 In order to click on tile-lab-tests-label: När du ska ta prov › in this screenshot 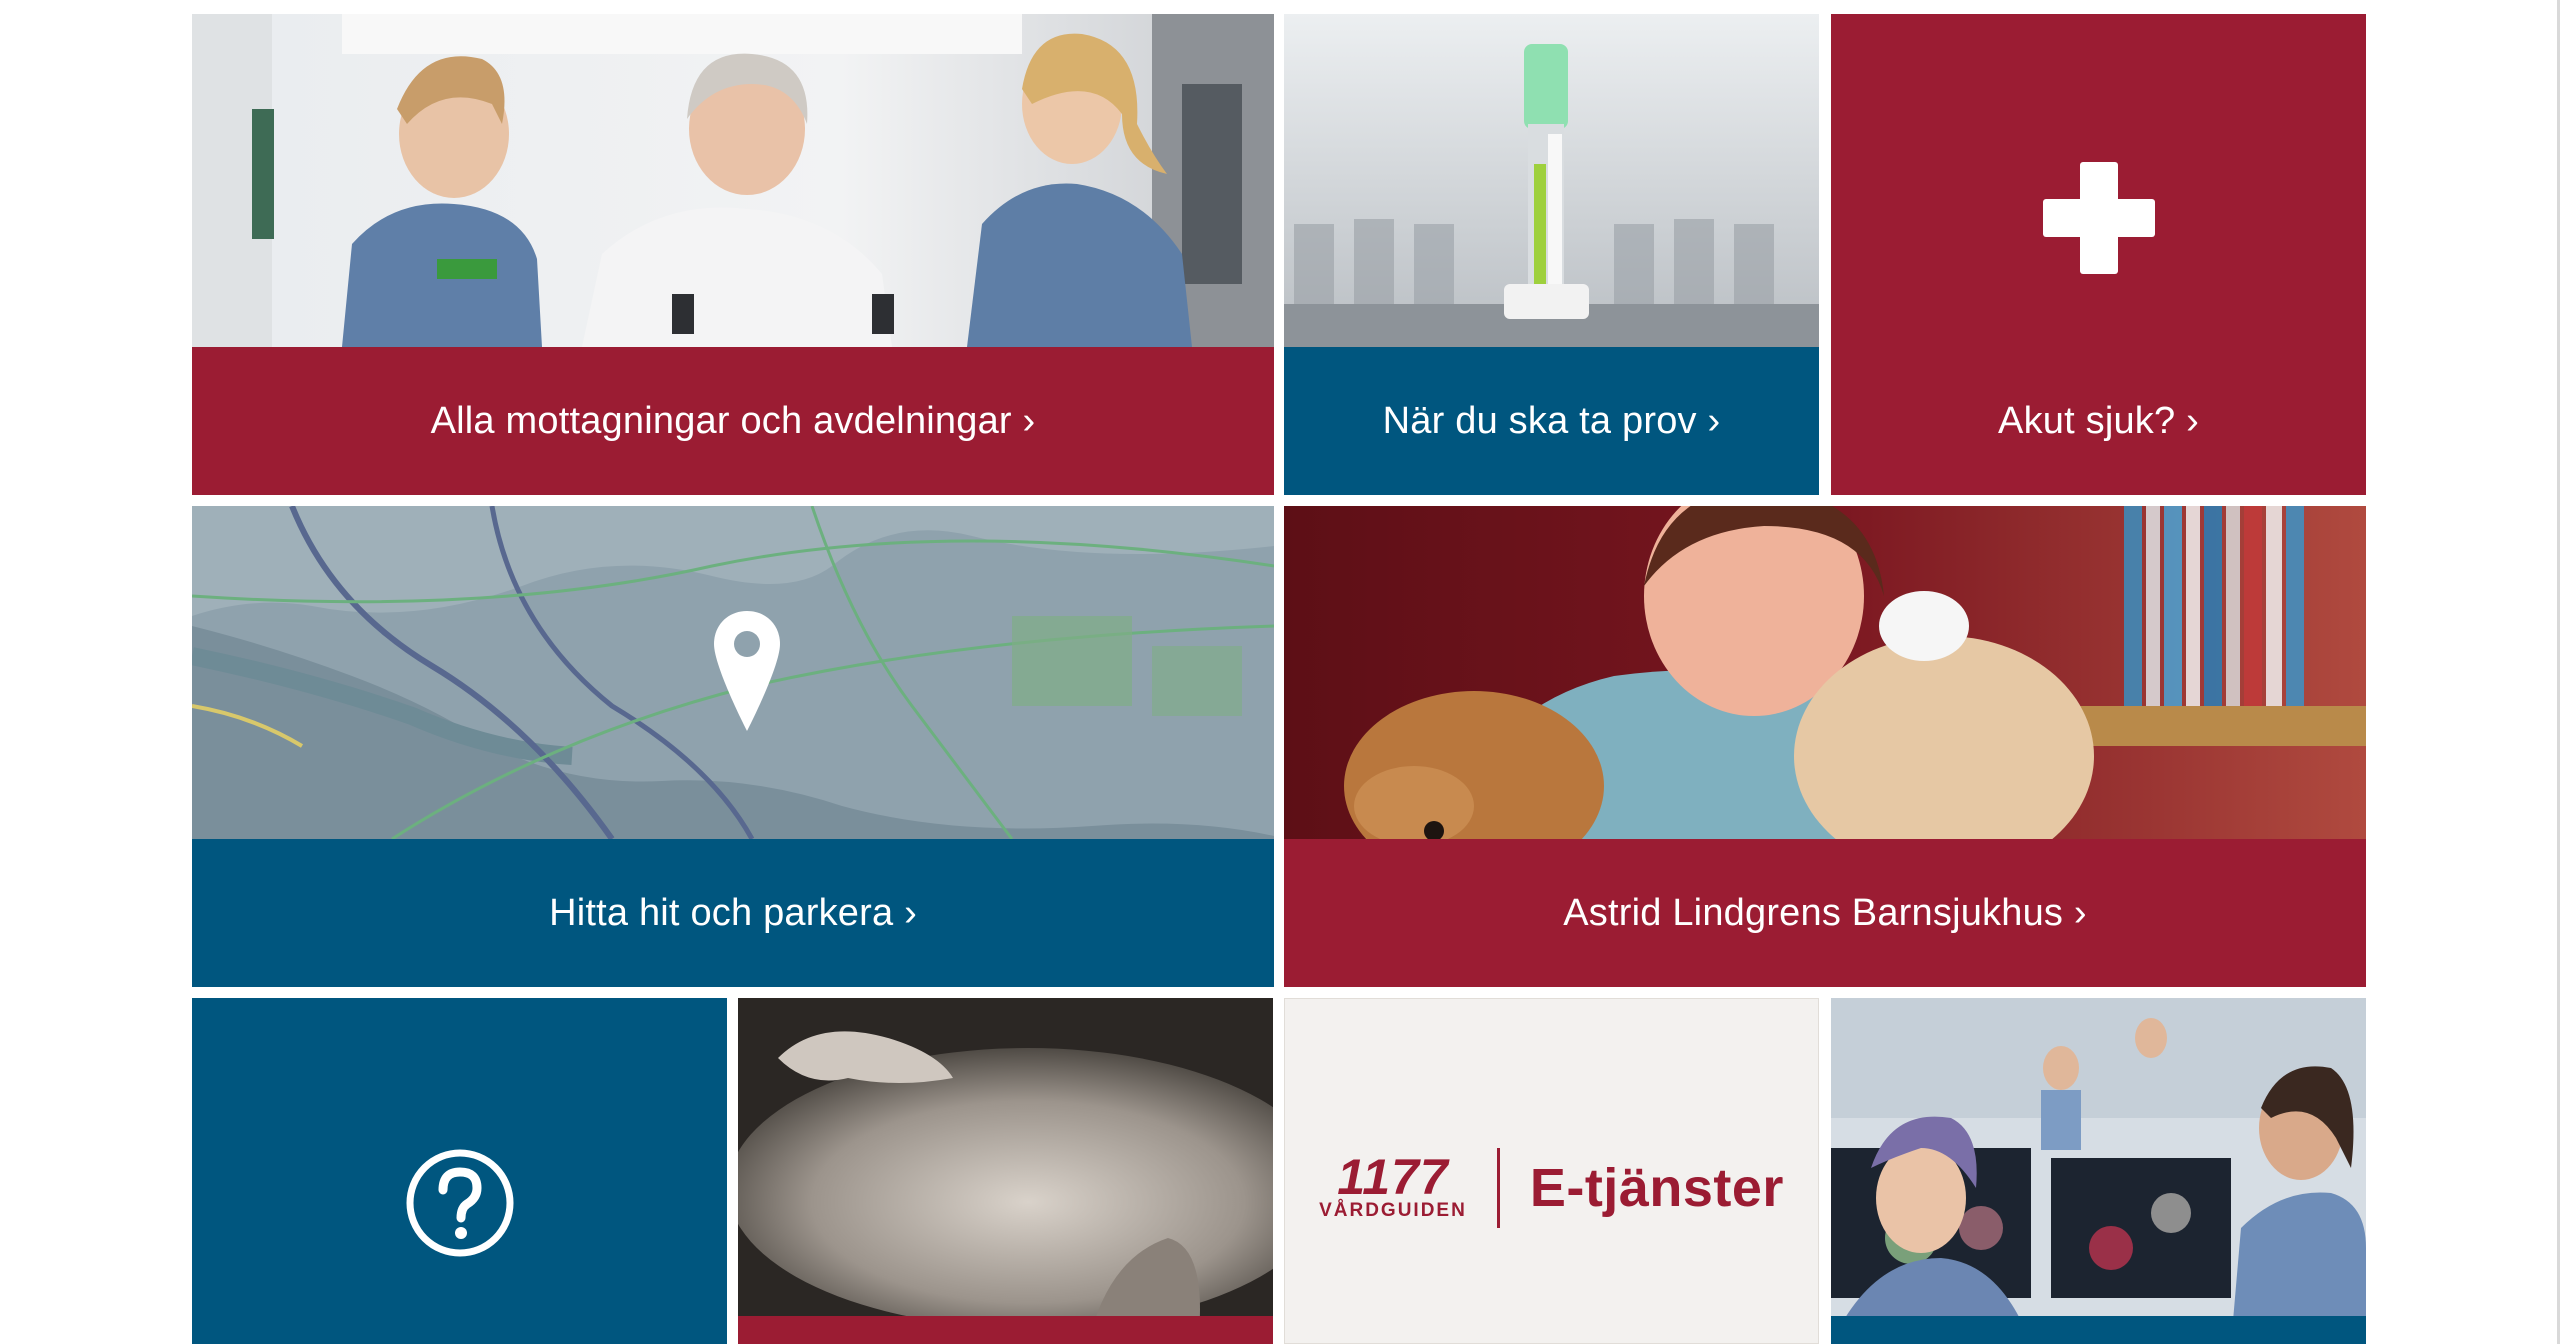, I will do `click(1551, 420)`.